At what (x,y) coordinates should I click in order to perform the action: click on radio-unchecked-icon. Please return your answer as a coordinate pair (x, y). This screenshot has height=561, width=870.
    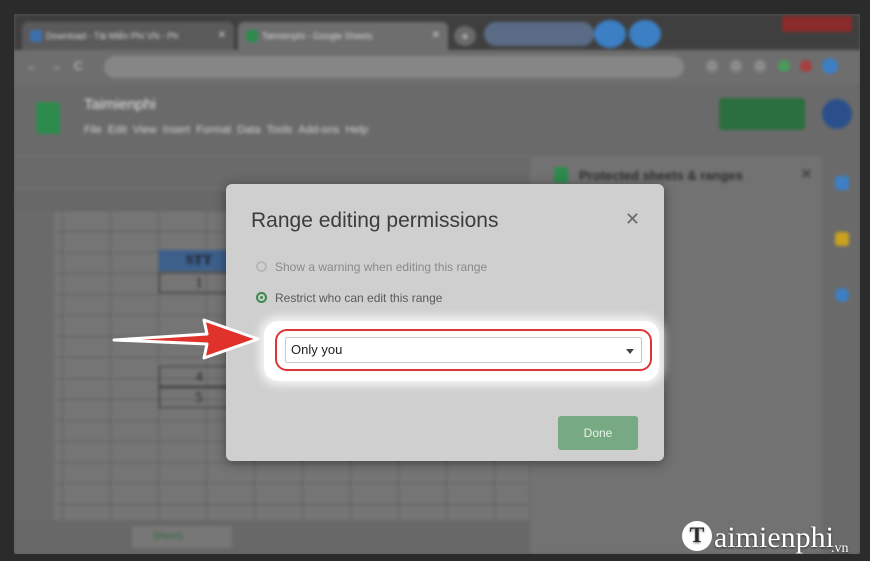
    Looking at the image, I should click on (261, 267).